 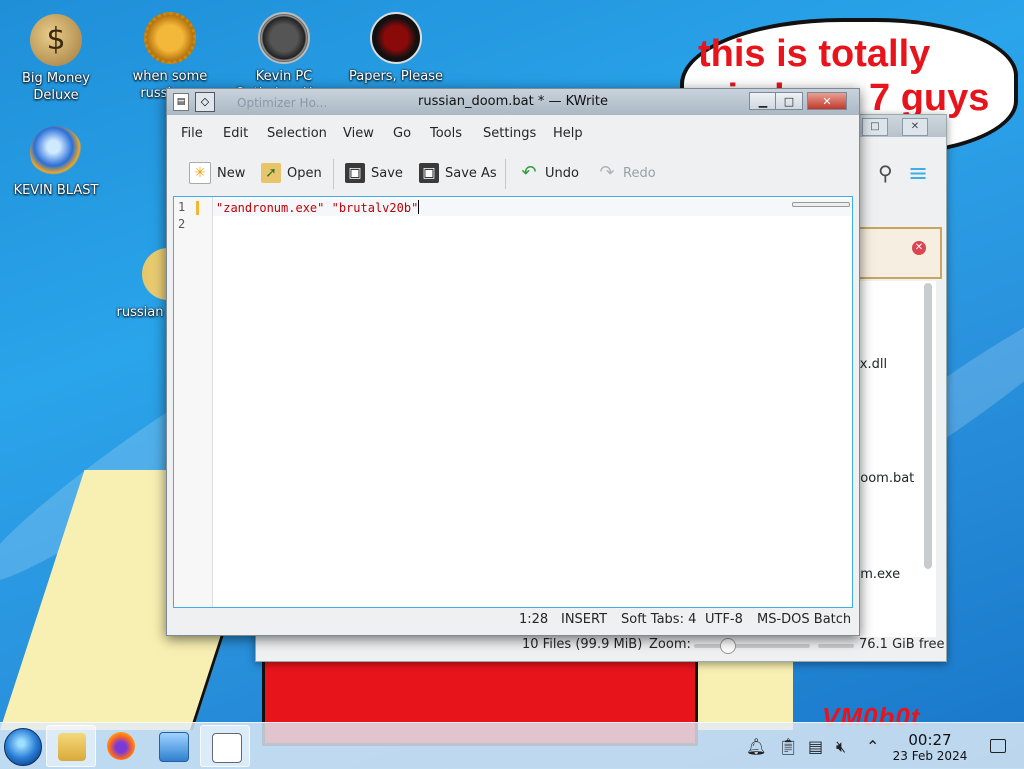 What do you see at coordinates (752, 646) in the screenshot?
I see `zoom-slider` at bounding box center [752, 646].